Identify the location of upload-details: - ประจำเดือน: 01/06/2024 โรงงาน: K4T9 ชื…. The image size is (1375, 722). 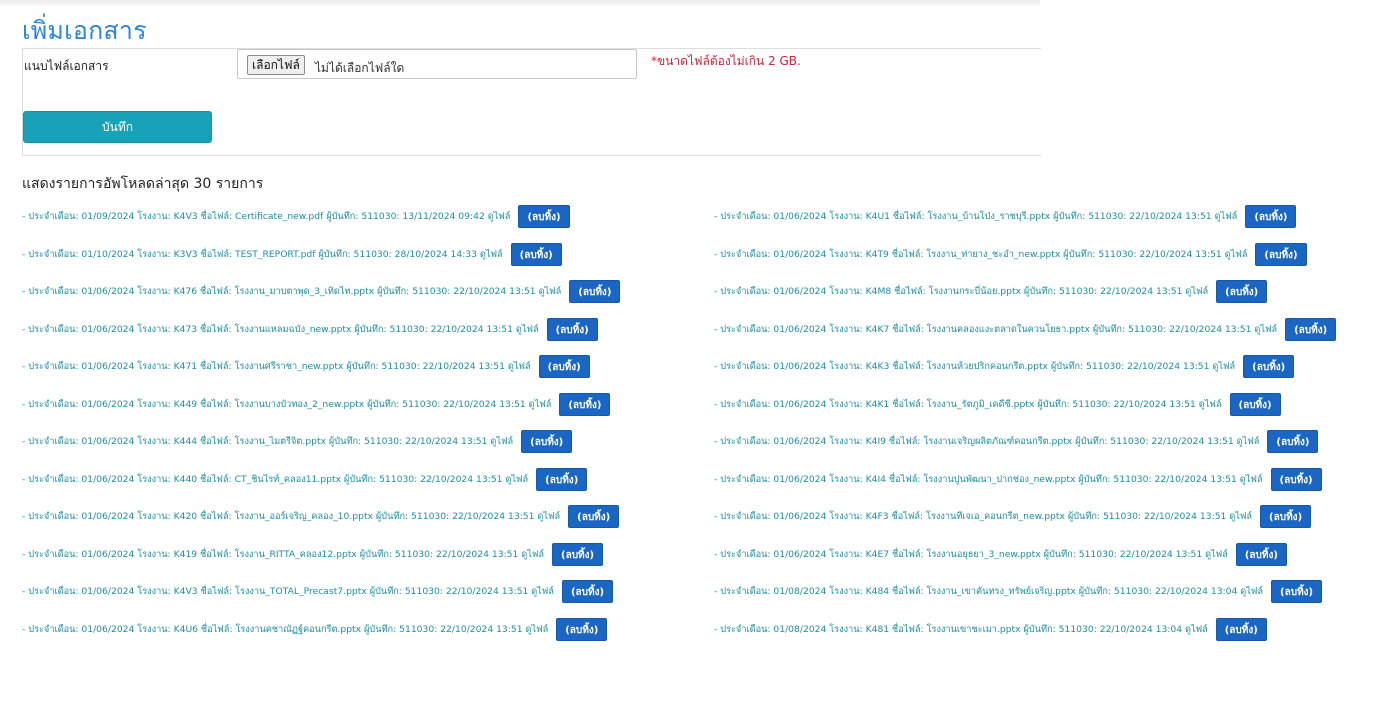
(968, 254).